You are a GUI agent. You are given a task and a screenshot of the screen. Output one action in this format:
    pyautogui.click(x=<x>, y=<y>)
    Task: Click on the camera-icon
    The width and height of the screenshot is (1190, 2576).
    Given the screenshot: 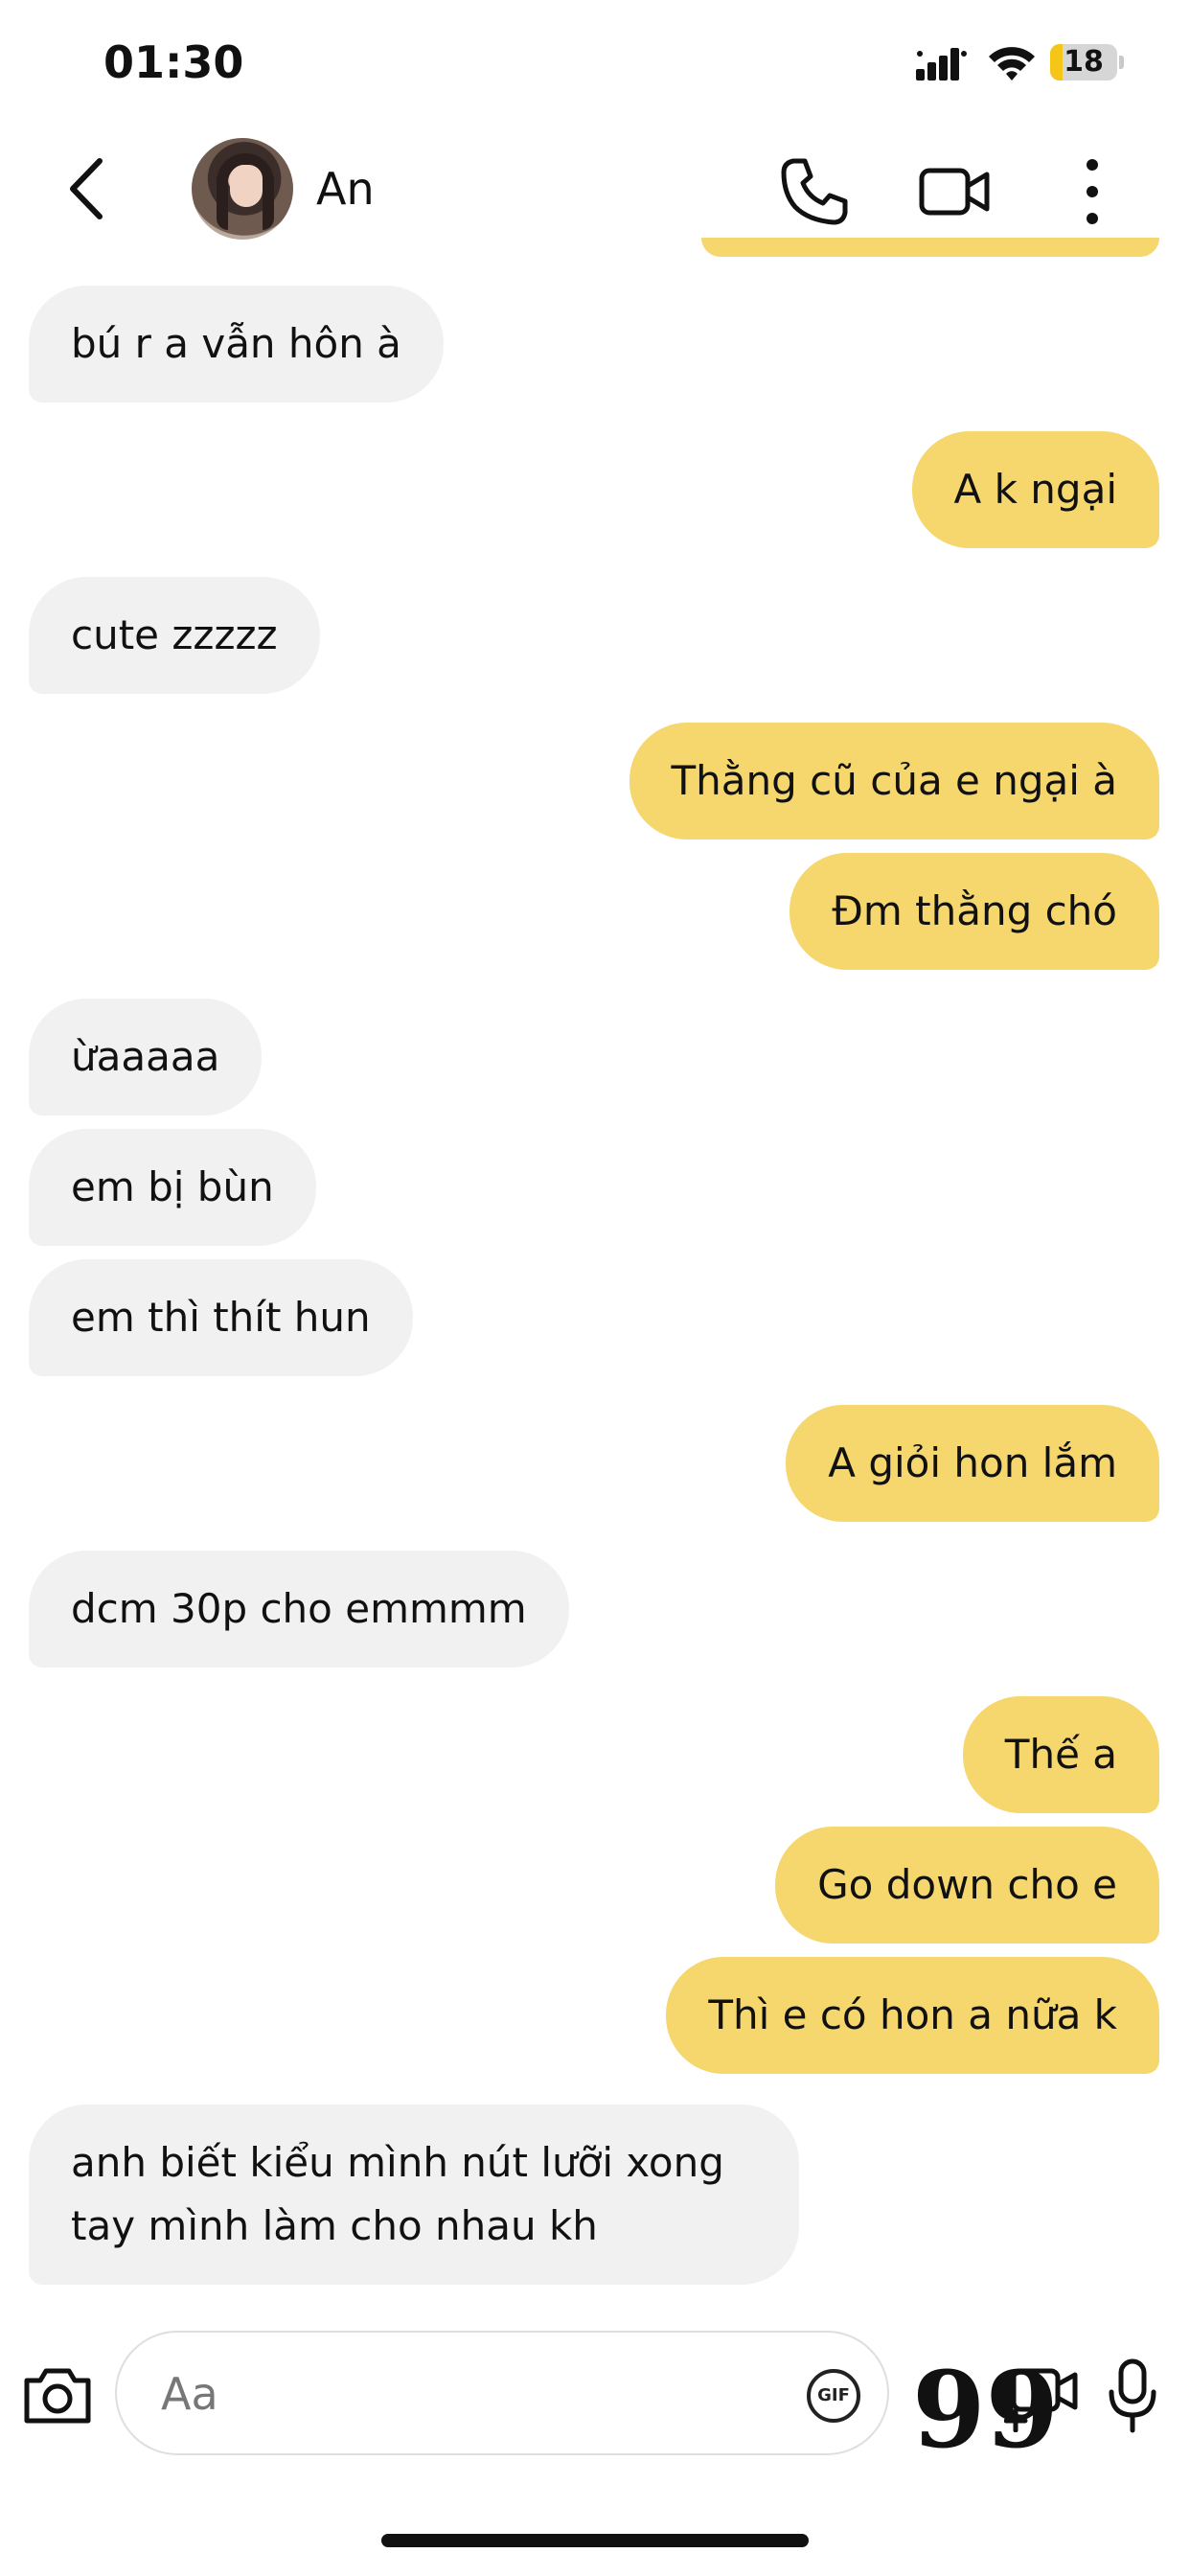 What is the action you would take?
    pyautogui.click(x=58, y=2394)
    